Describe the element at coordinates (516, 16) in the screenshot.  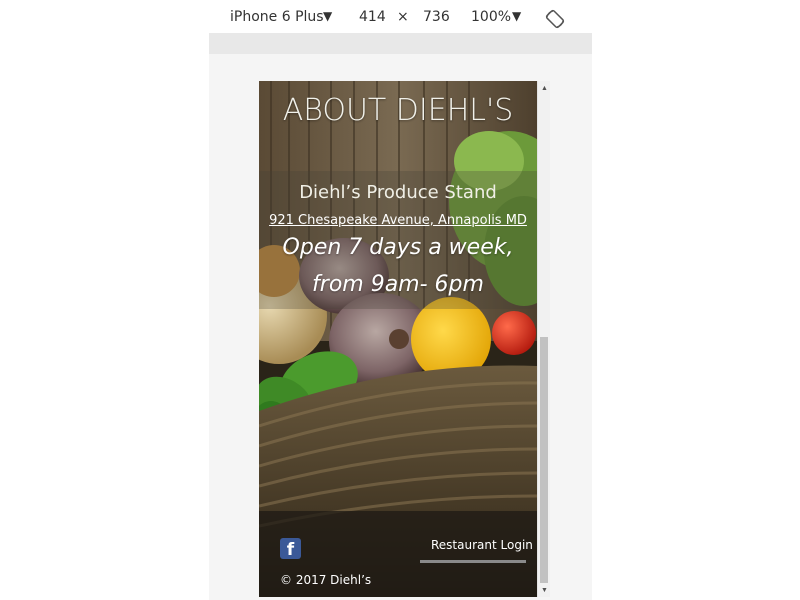
I see `zoom-dropdown-caret-icon: ▼` at that location.